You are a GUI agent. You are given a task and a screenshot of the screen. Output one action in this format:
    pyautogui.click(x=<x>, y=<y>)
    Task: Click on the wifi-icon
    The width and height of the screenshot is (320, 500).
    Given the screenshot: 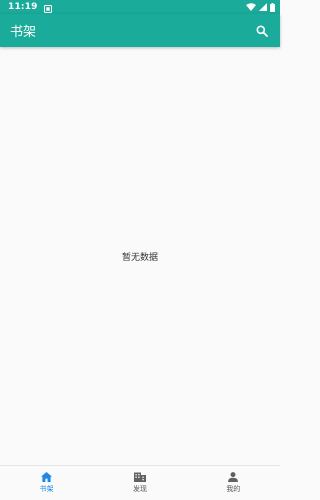 What is the action you would take?
    pyautogui.click(x=251, y=7)
    